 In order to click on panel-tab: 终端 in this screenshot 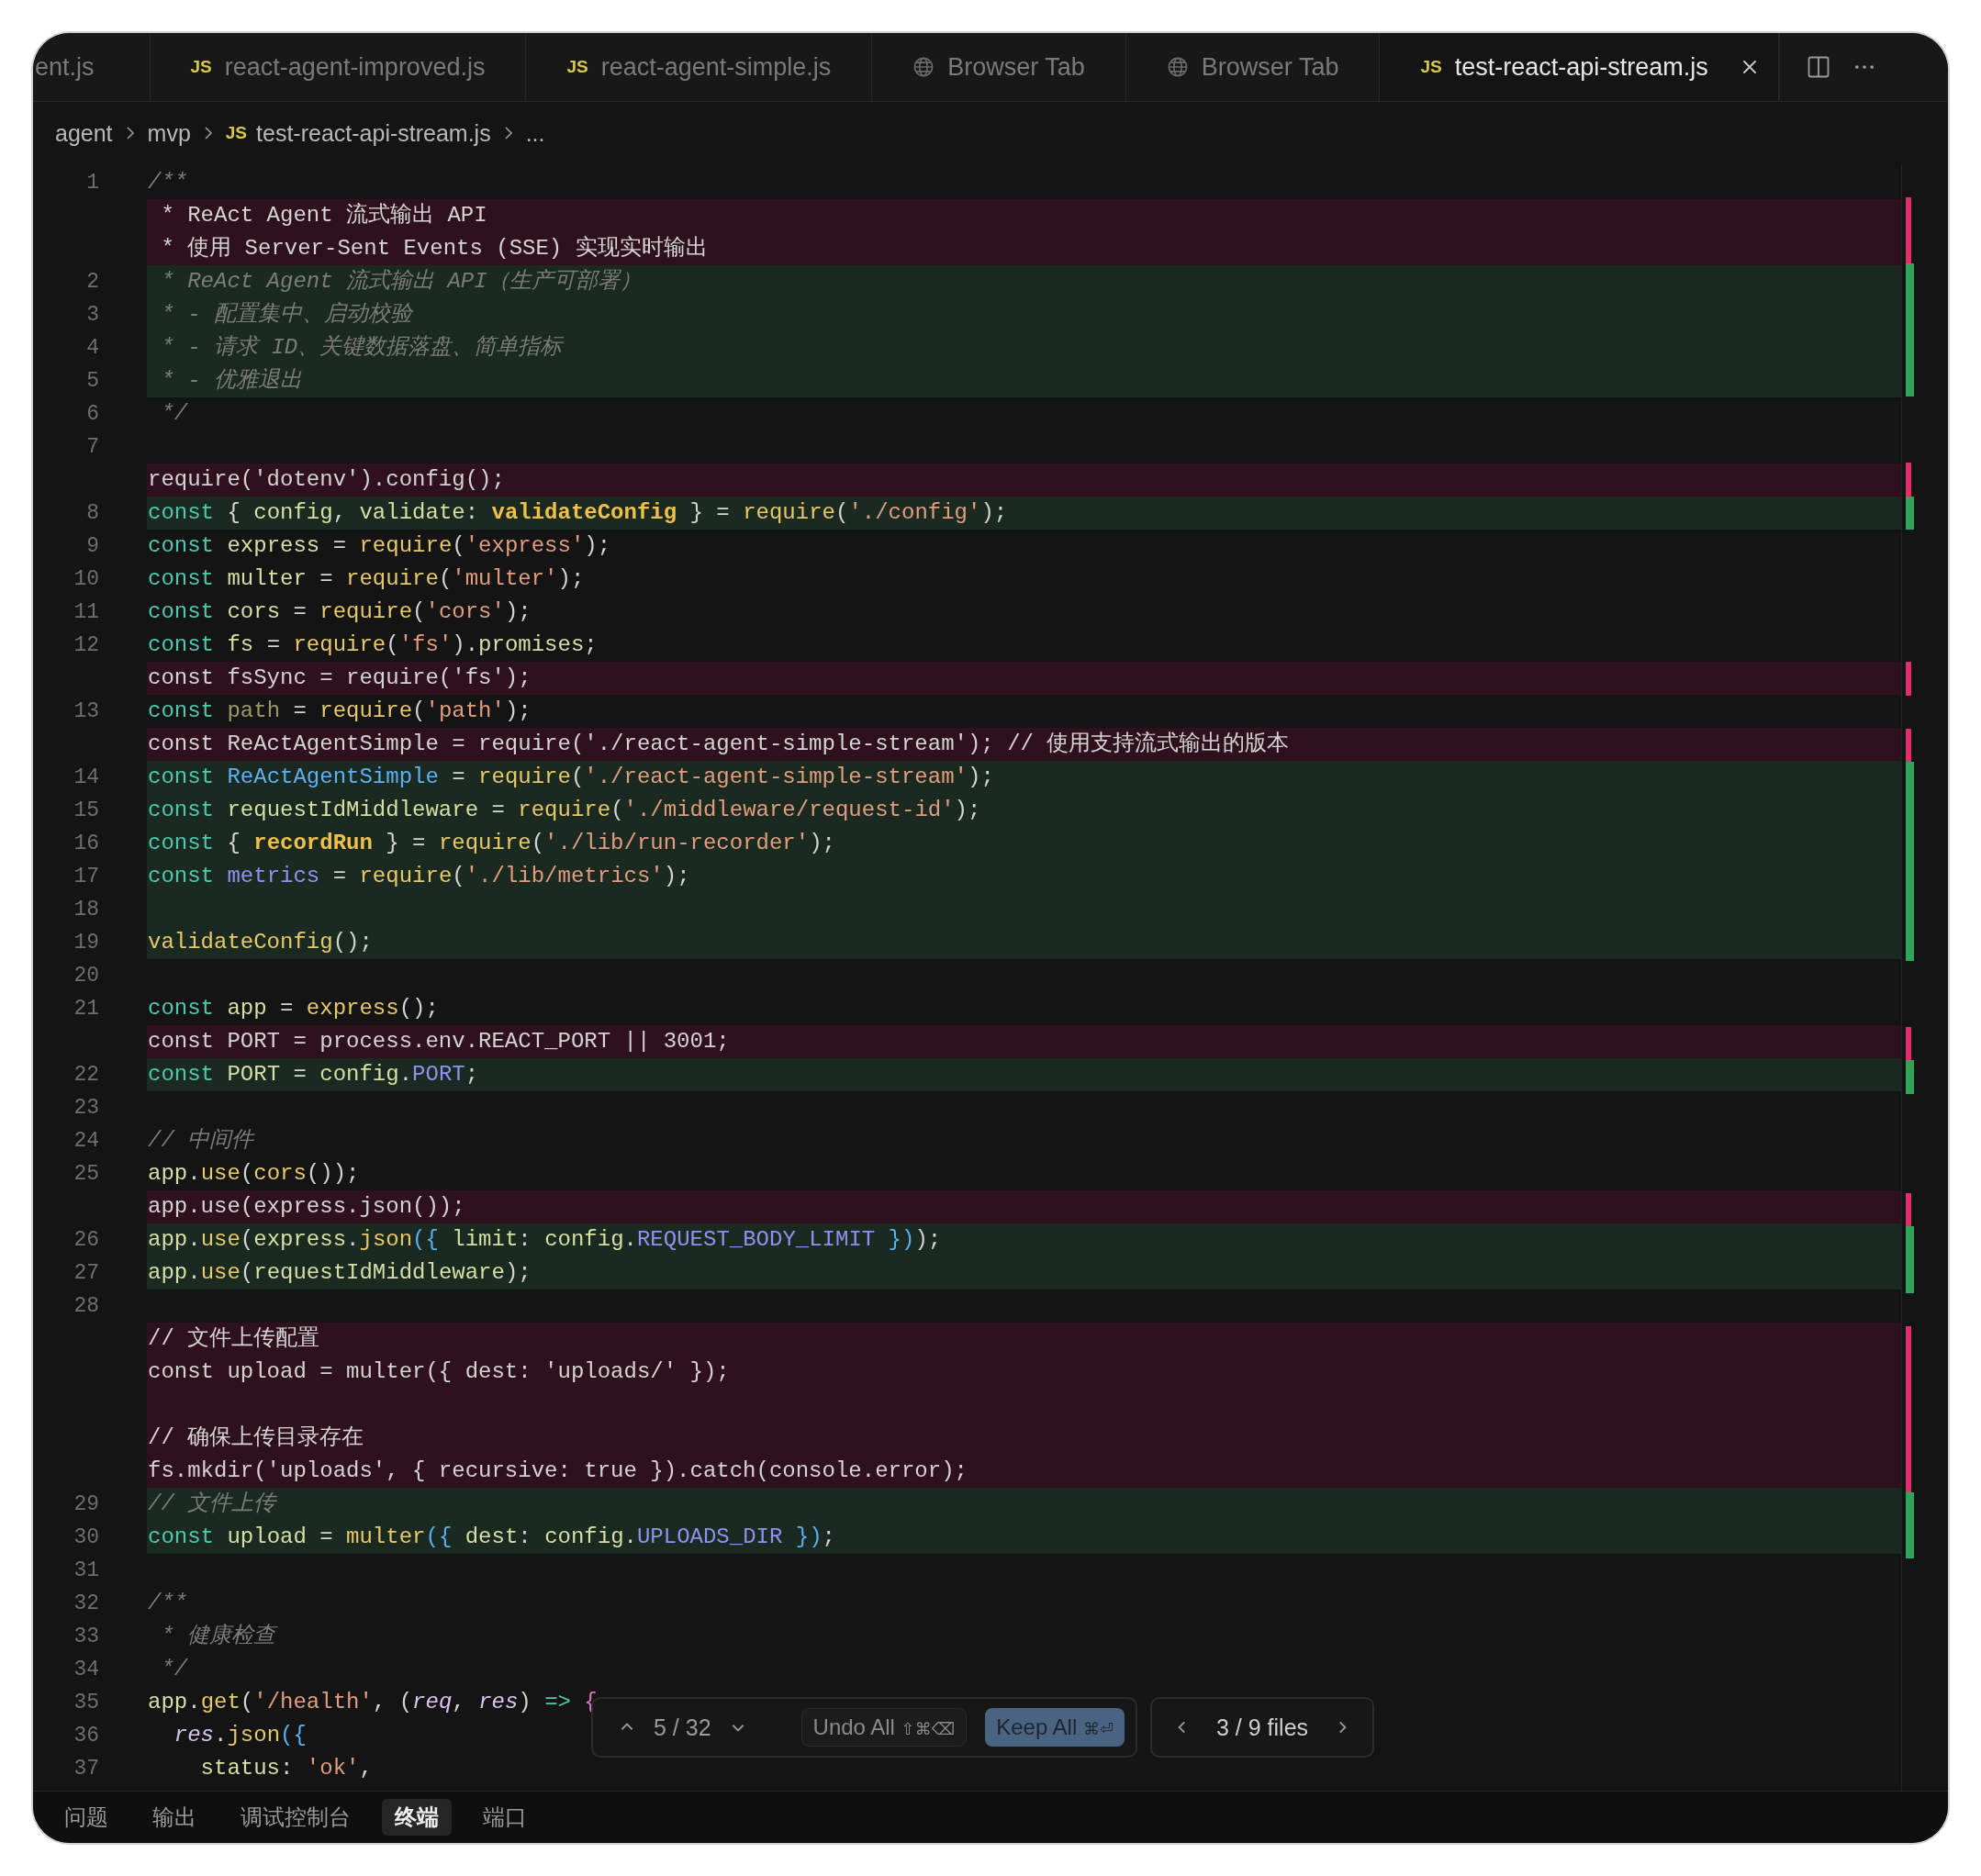, I will do `click(417, 1818)`.